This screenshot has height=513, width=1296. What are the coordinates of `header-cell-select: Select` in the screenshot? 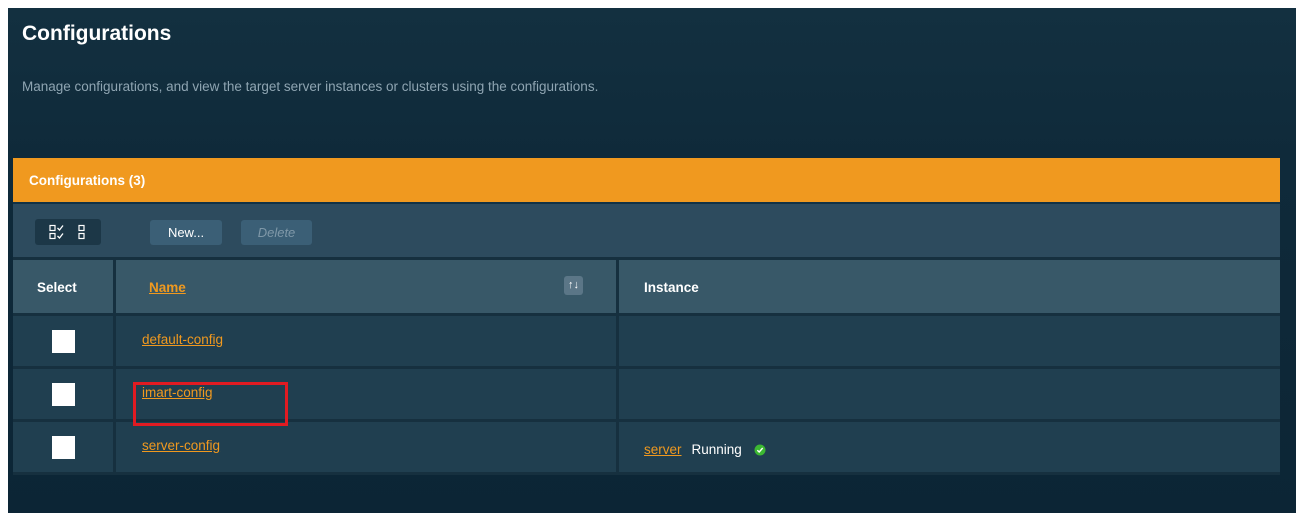 It's located at (64, 286).